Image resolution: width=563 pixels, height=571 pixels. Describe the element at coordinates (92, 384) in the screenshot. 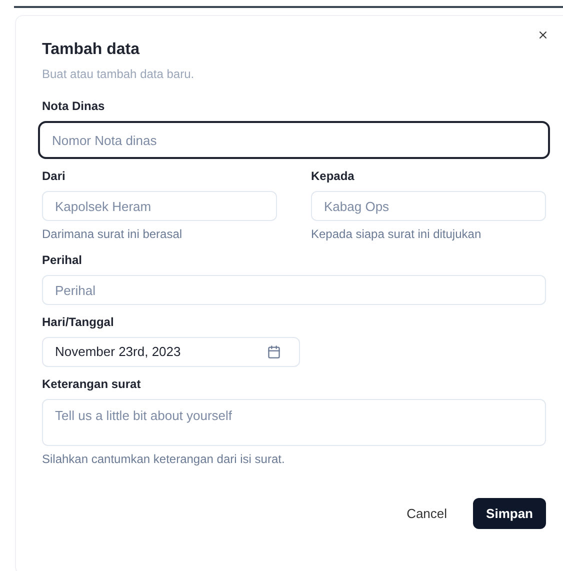

I see `field-label: Keterangan surat` at that location.